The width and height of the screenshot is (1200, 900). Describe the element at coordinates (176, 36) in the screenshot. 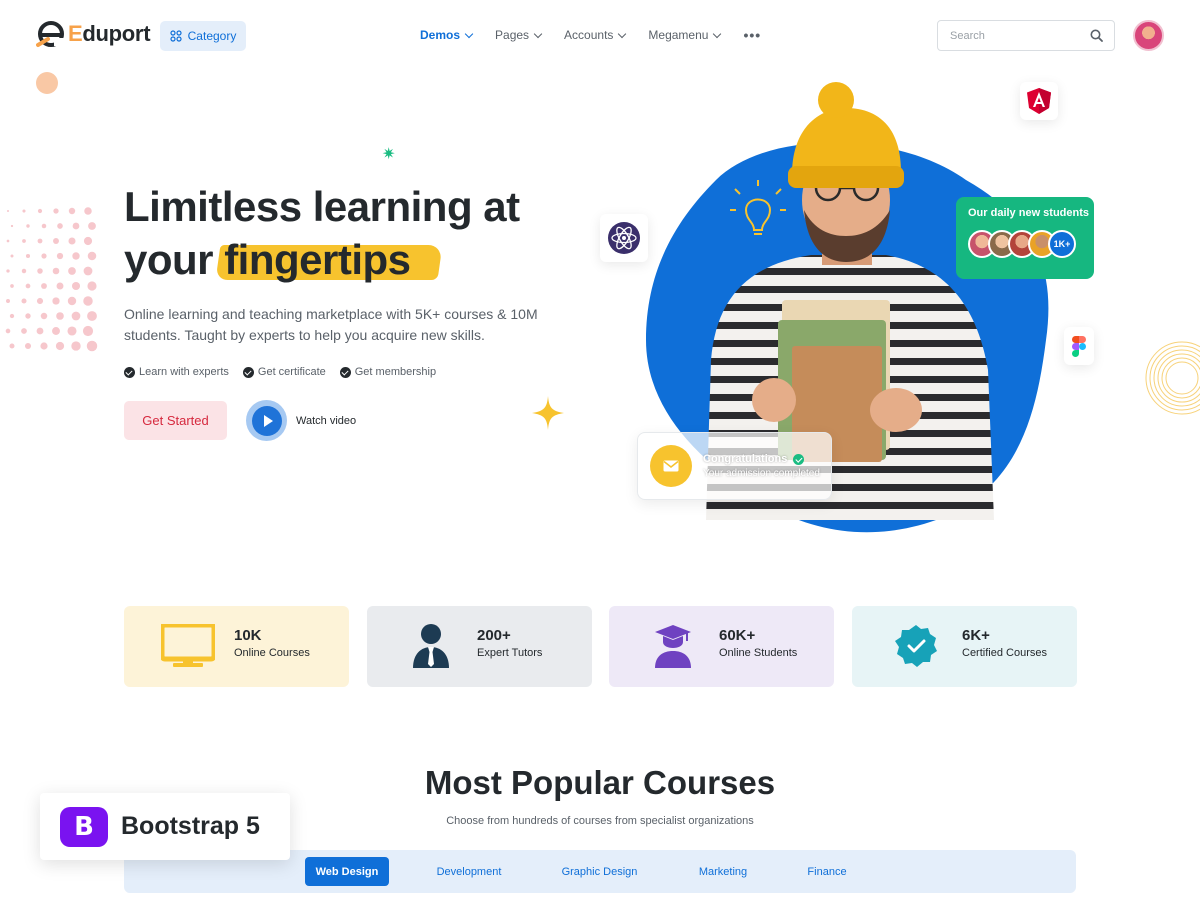

I see `grid-icon` at that location.